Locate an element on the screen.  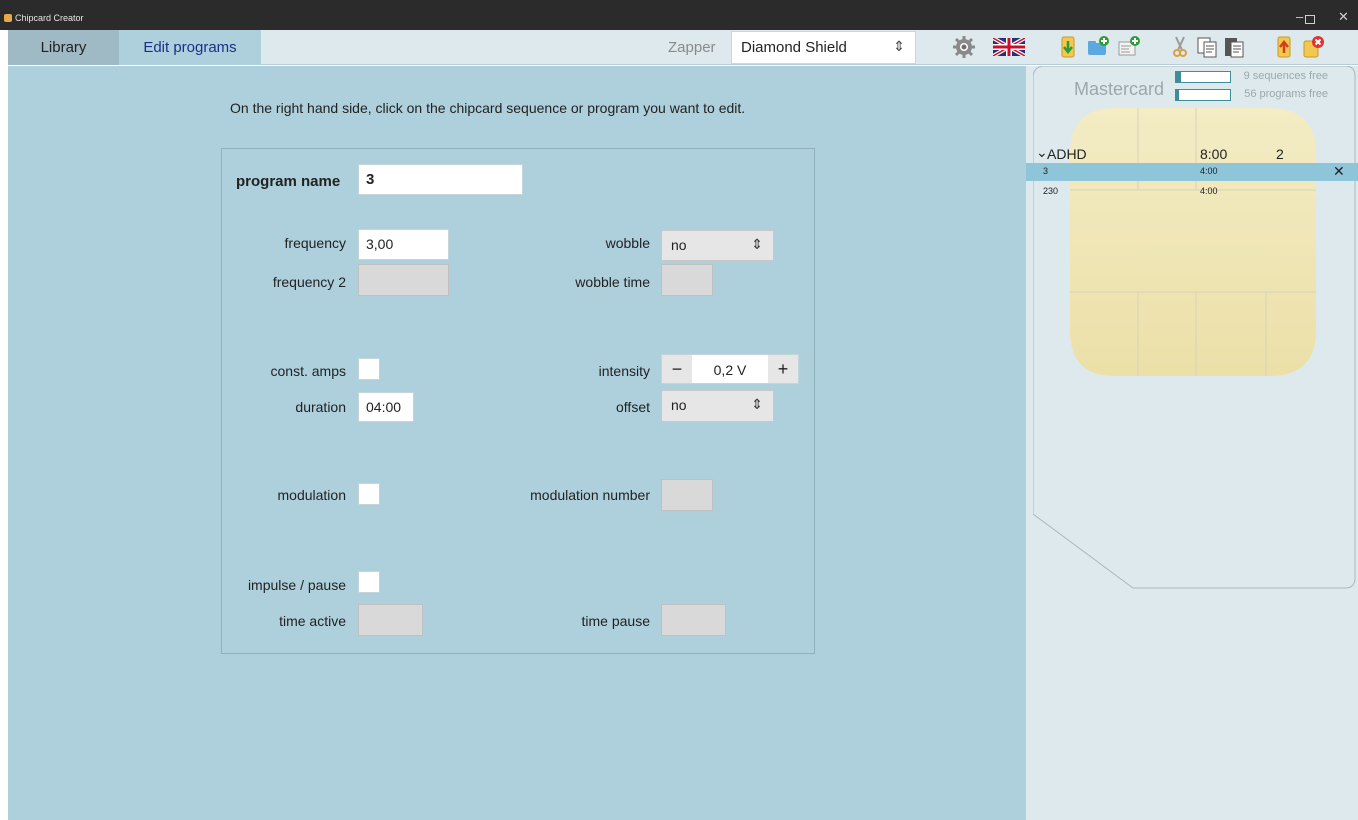
new-program-icon is located at coordinates (1129, 47).